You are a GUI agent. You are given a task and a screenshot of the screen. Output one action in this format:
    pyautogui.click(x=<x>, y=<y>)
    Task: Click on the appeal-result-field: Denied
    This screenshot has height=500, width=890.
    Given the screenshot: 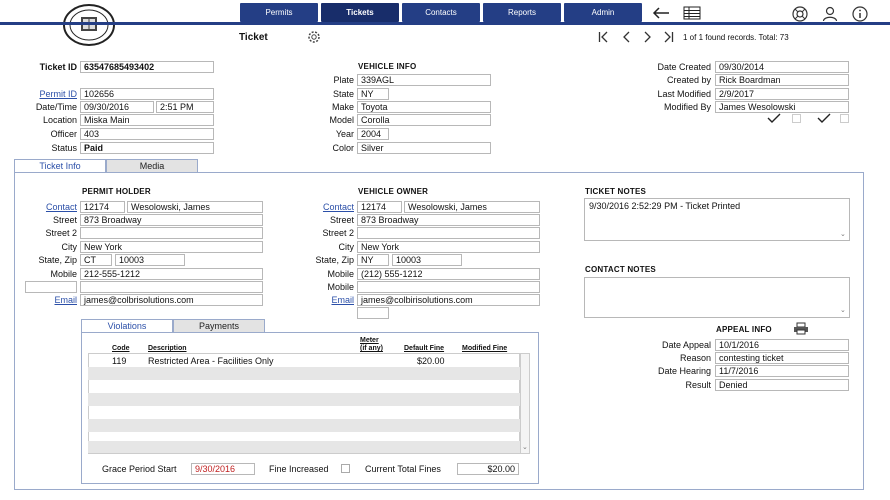 What is the action you would take?
    pyautogui.click(x=782, y=385)
    